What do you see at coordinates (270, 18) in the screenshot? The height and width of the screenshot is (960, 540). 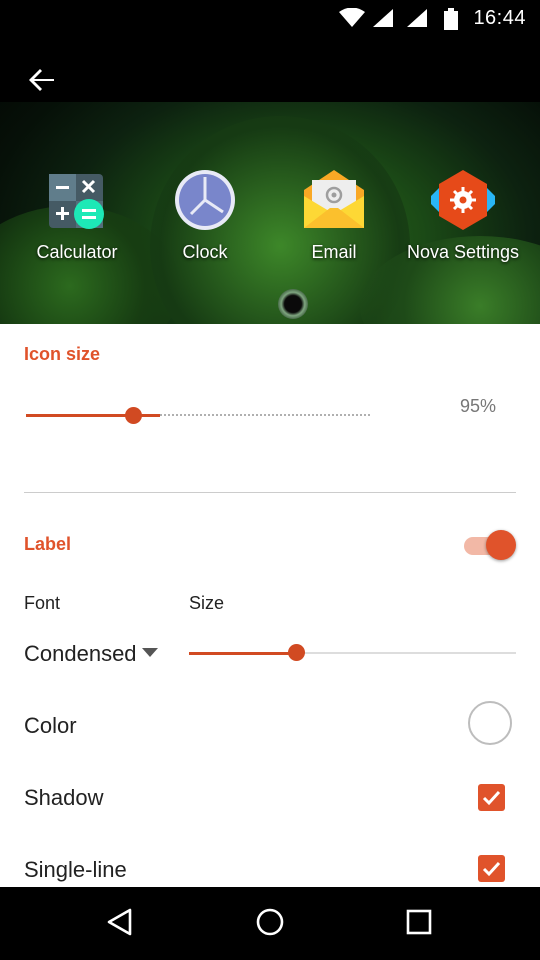 I see `status-bar: 16:44` at bounding box center [270, 18].